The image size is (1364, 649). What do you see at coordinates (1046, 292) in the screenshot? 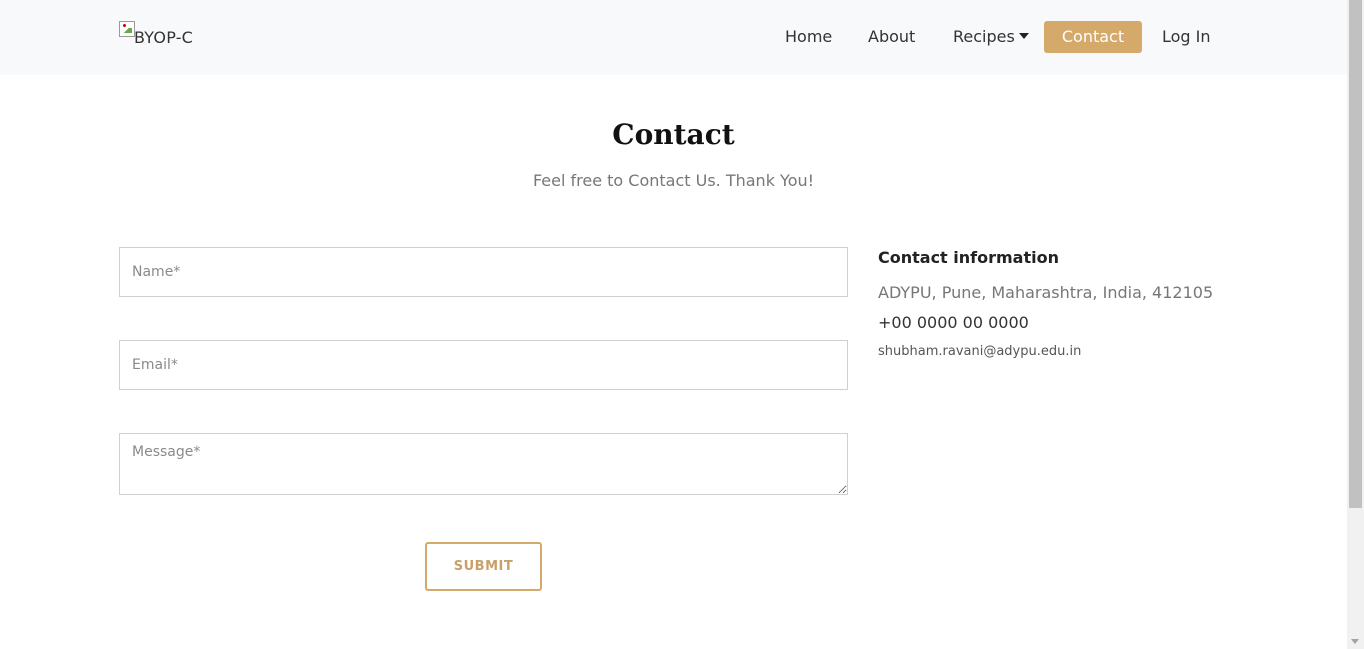
I see `contact-address: ADYPU, Pune, Maharashtra, India, 412105` at bounding box center [1046, 292].